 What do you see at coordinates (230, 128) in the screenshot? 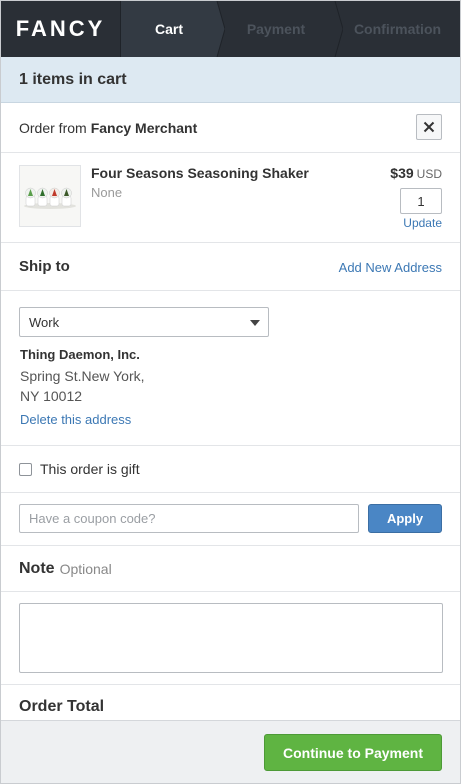
I see `merchant-row: Order from Fancy Merchant` at bounding box center [230, 128].